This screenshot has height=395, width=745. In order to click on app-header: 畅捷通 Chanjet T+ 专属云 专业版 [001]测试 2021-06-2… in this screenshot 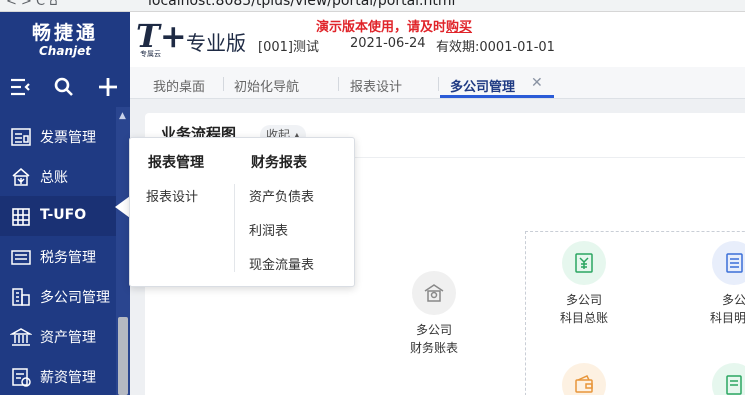, I will do `click(372, 39)`.